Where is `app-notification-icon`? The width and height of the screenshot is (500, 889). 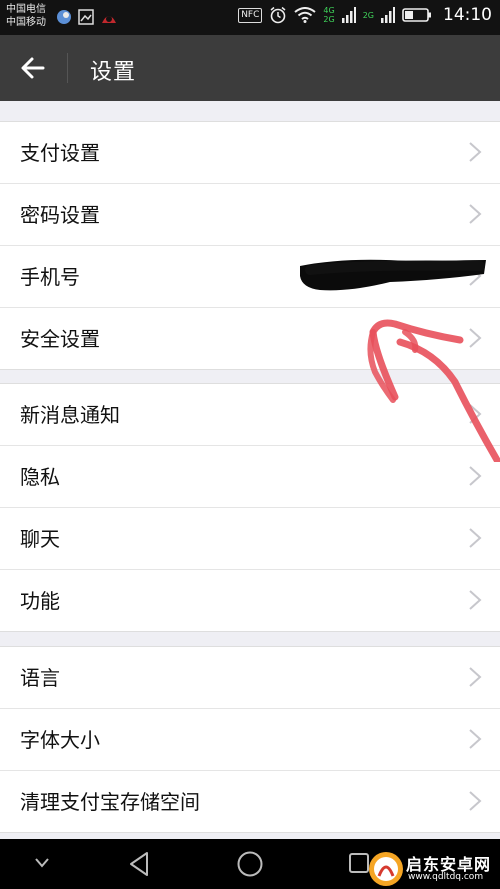
app-notification-icon is located at coordinates (64, 17).